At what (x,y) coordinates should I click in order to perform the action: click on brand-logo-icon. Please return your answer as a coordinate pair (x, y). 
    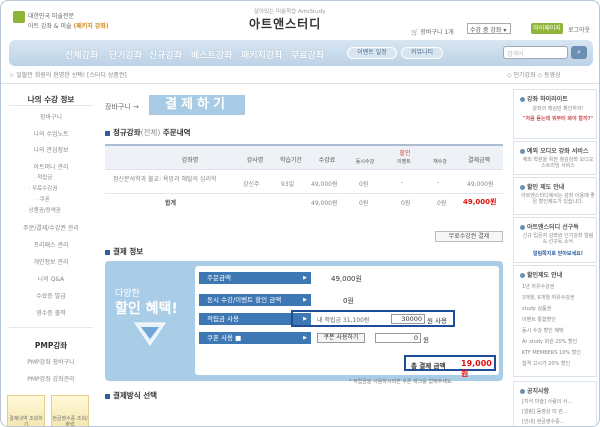
    Looking at the image, I should click on (19, 17).